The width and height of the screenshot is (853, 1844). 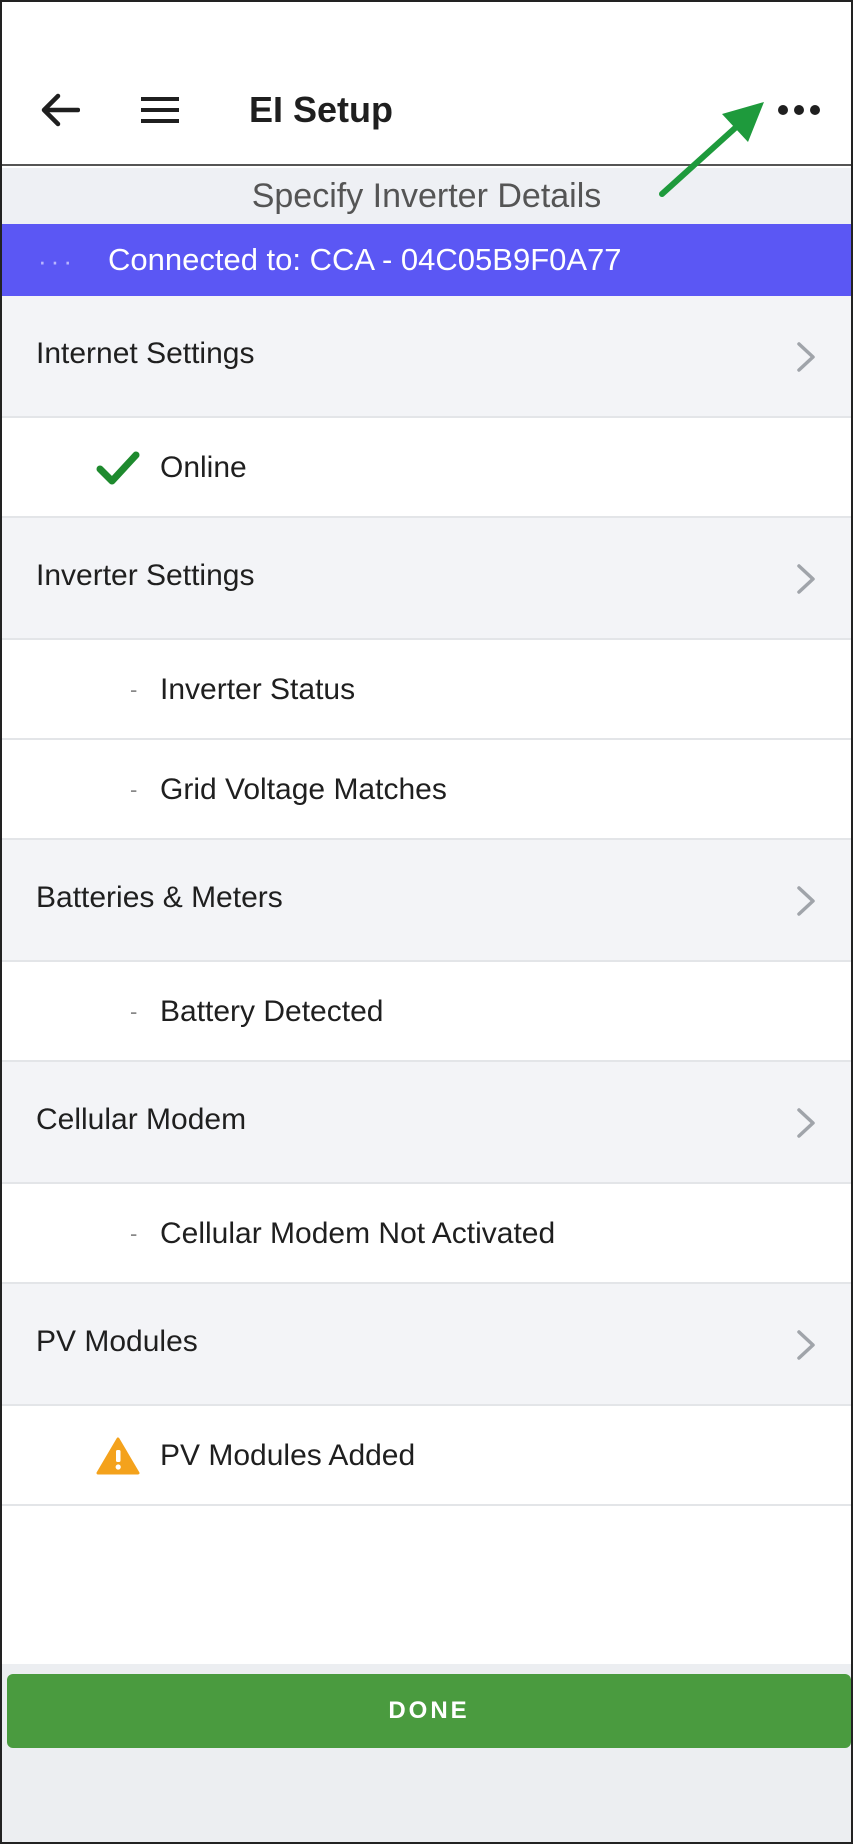 I want to click on section-batteries-meters: Batteries & Meters, so click(x=426, y=901).